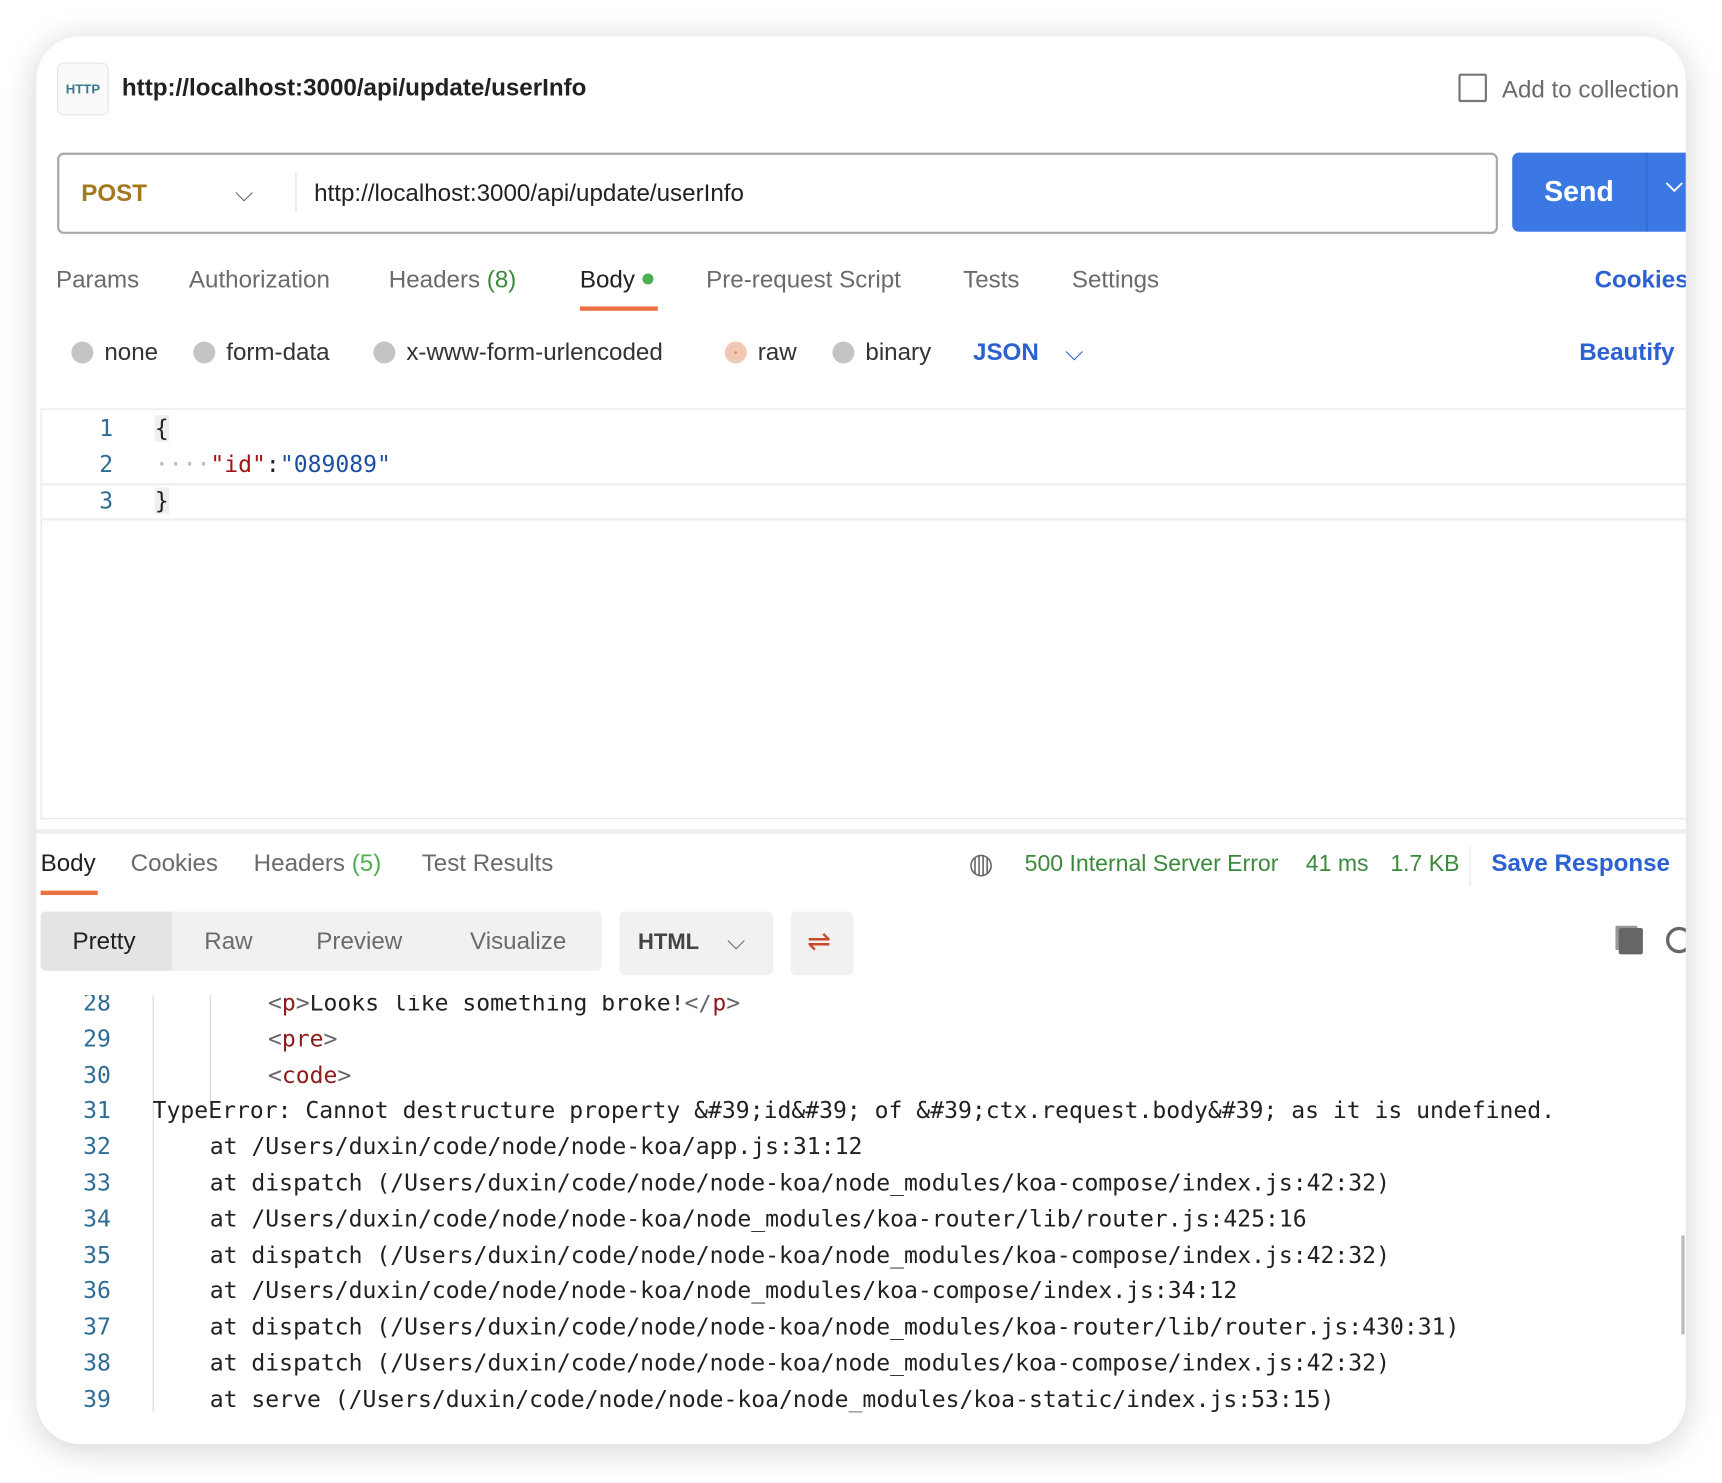 The width and height of the screenshot is (1722, 1483). What do you see at coordinates (97, 1182) in the screenshot?
I see `line-number: 33` at bounding box center [97, 1182].